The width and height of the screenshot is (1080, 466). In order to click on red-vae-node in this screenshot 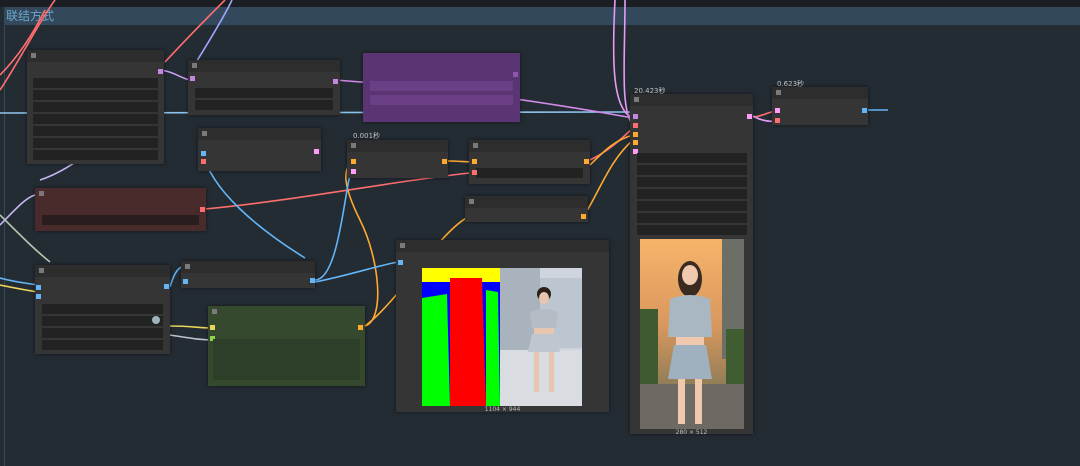, I will do `click(120, 209)`.